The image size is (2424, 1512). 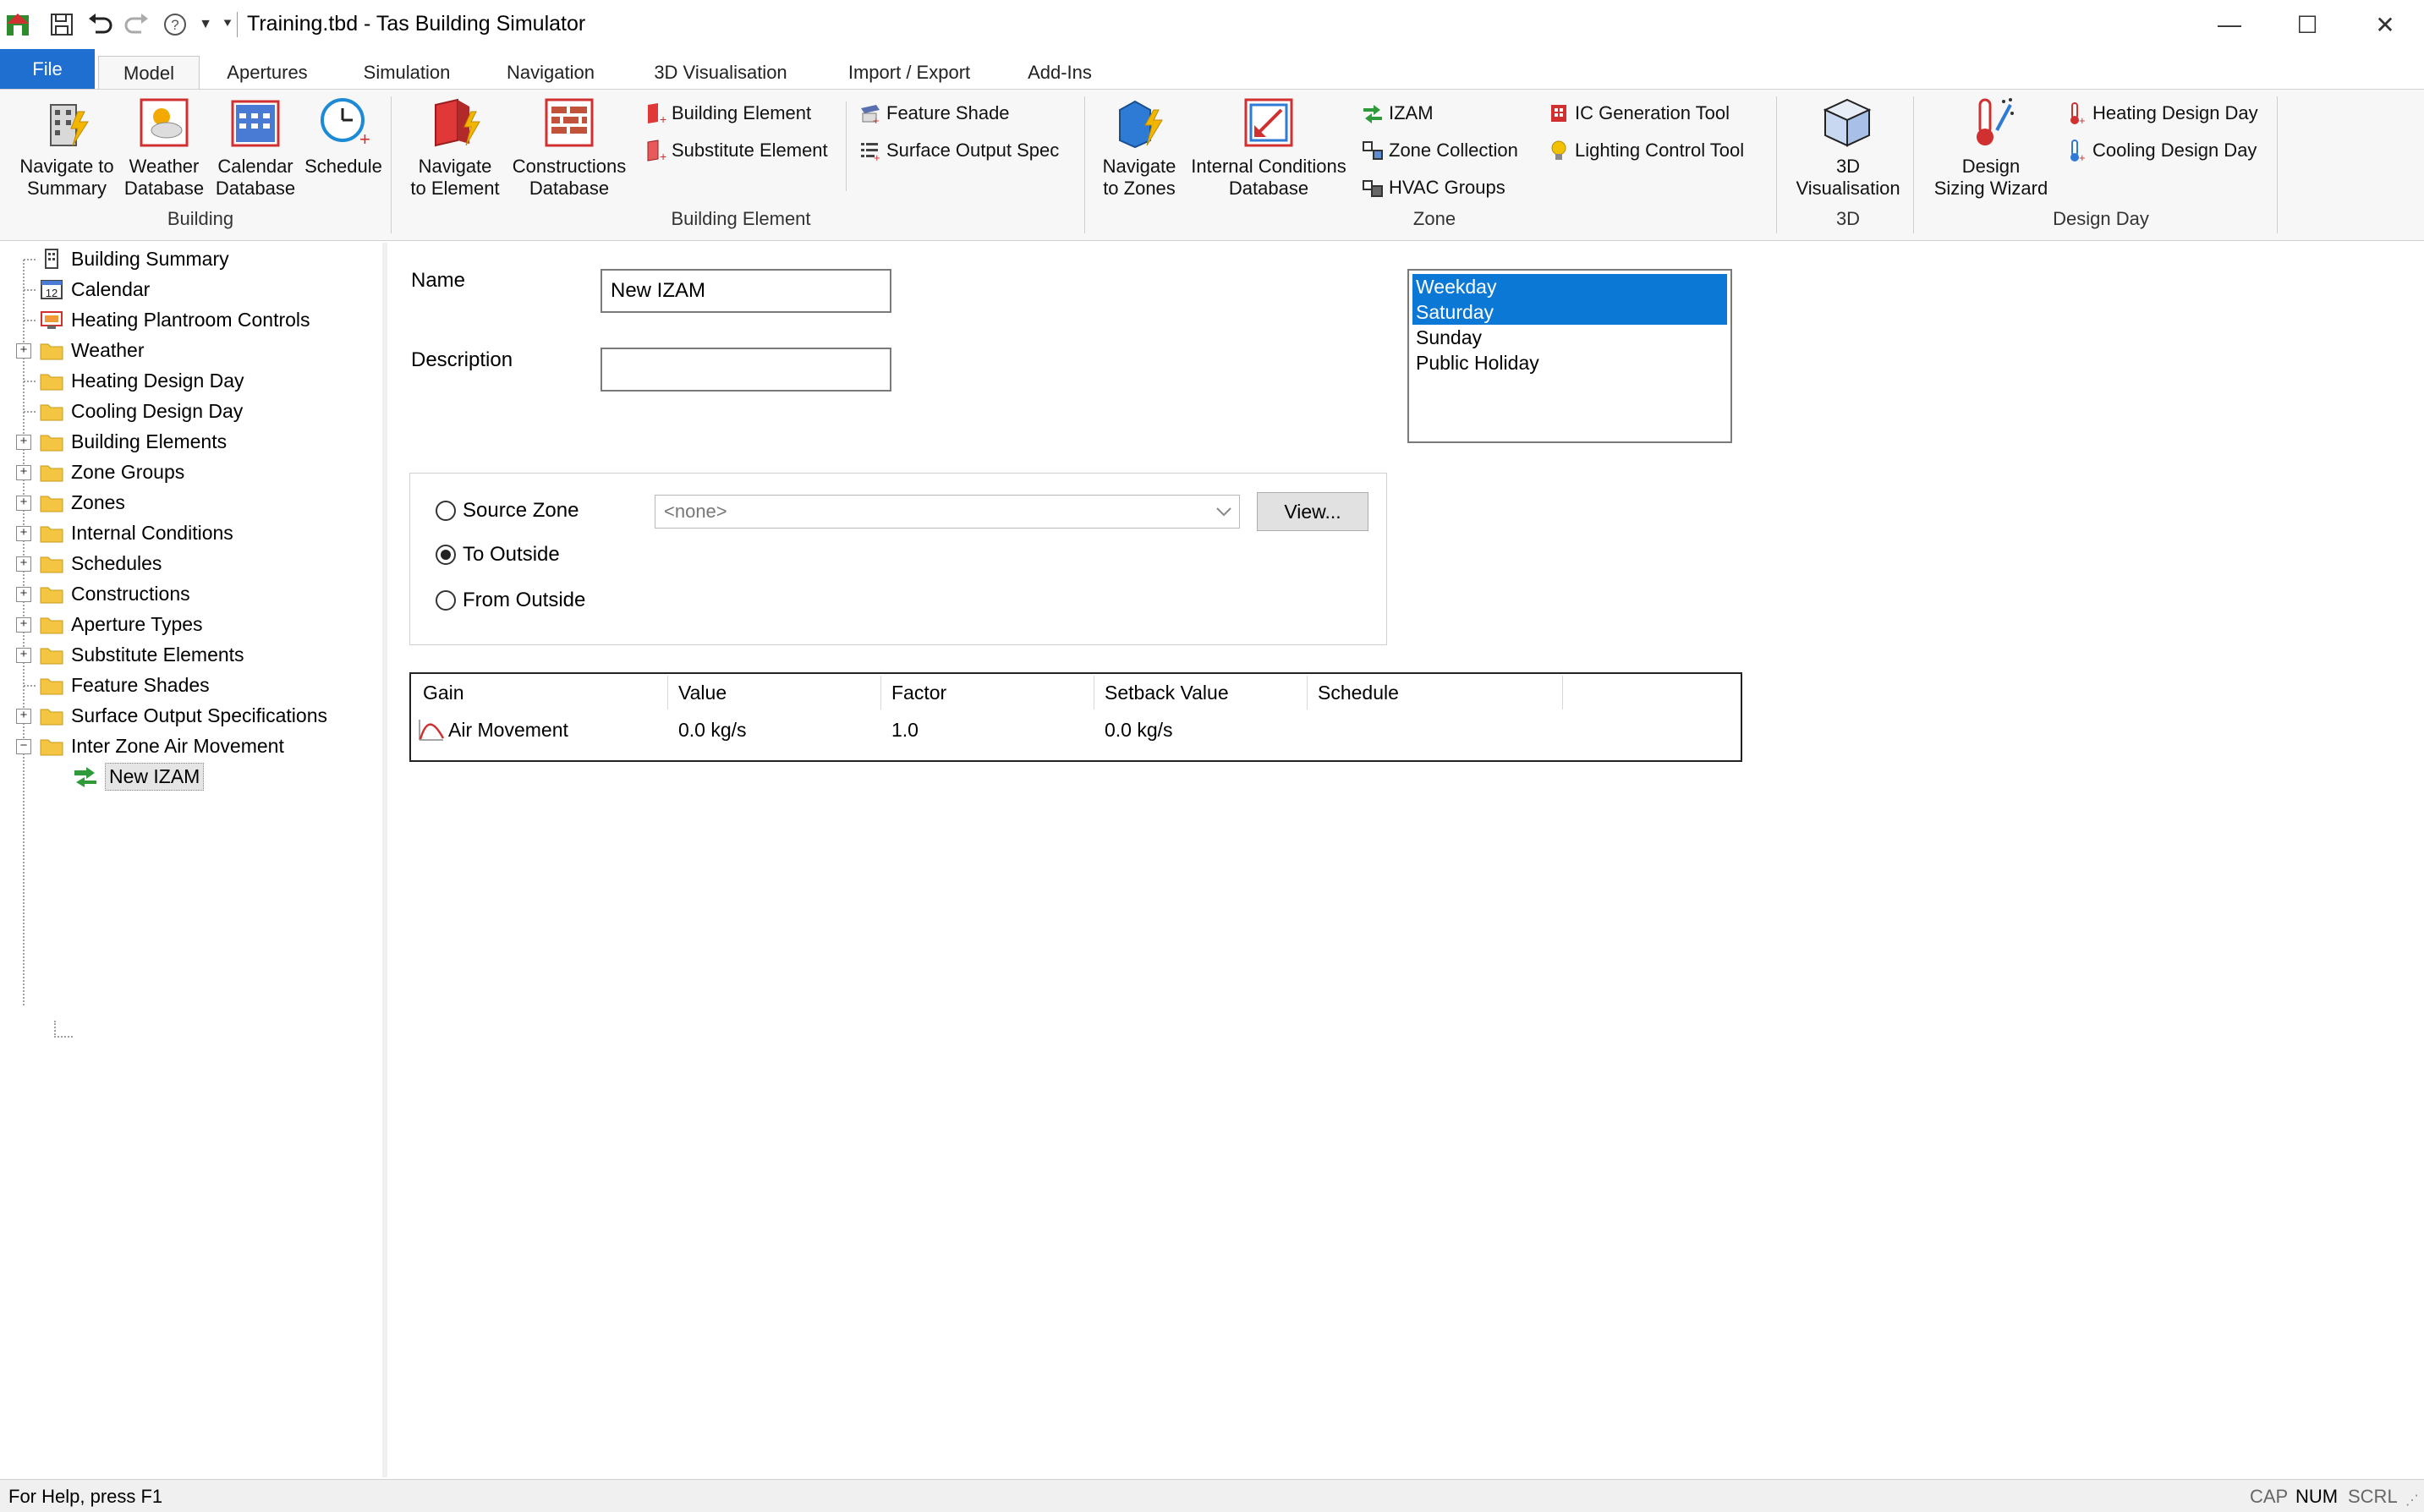 I want to click on tree-item-feature-shades: Feature Shades, so click(x=124, y=685).